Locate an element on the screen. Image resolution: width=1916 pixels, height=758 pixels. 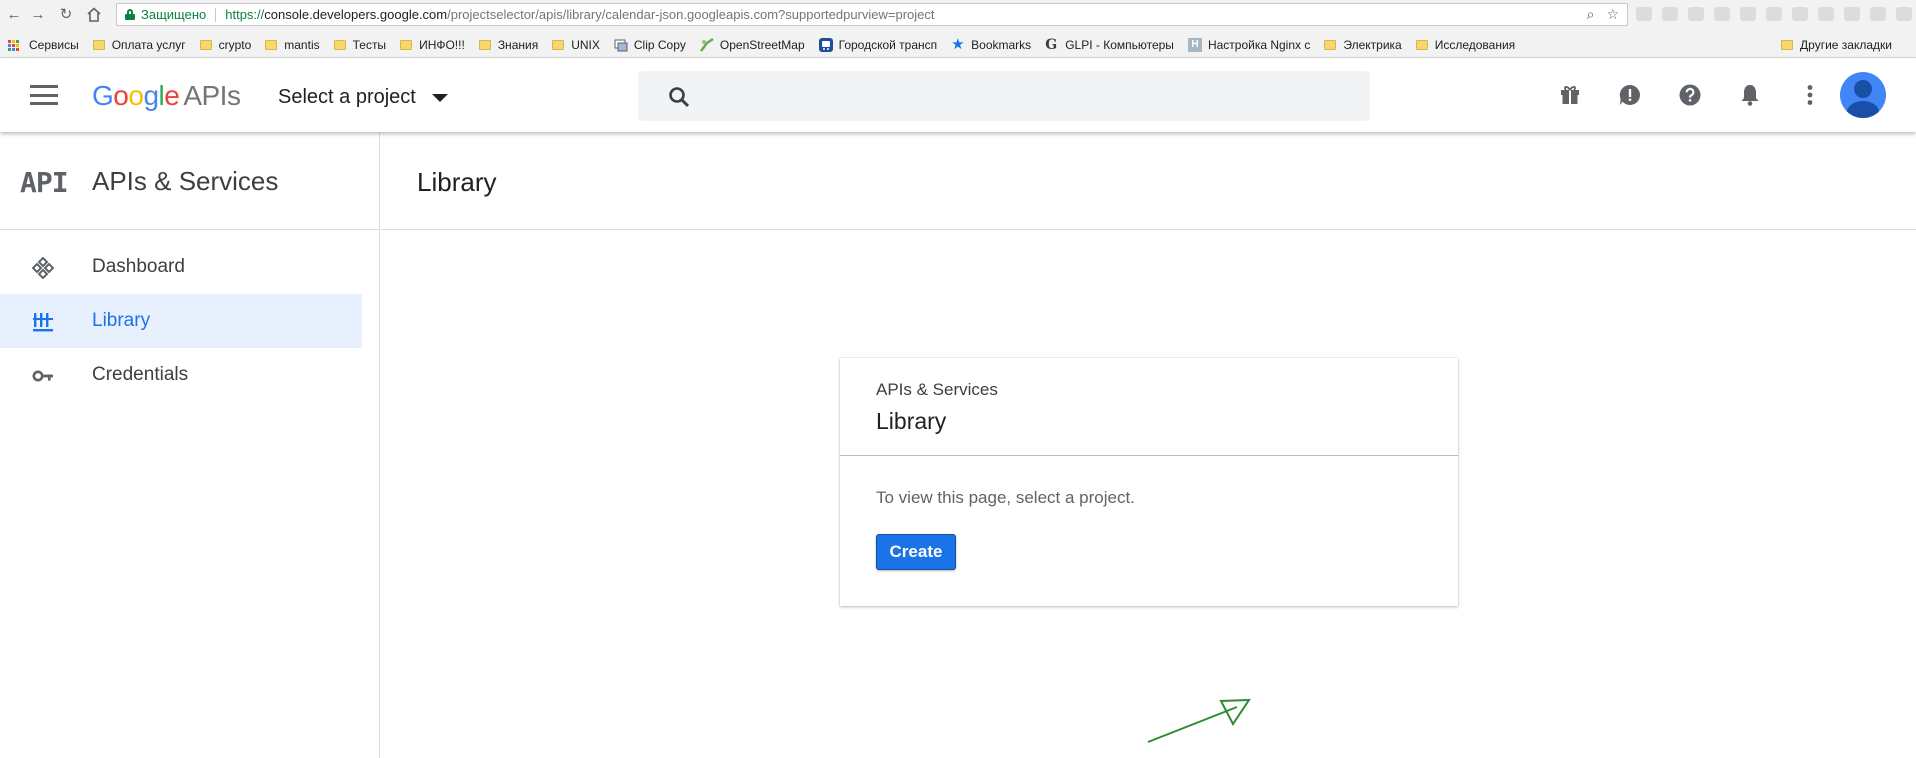
bookmark-label: Исследования is located at coordinates (1475, 45).